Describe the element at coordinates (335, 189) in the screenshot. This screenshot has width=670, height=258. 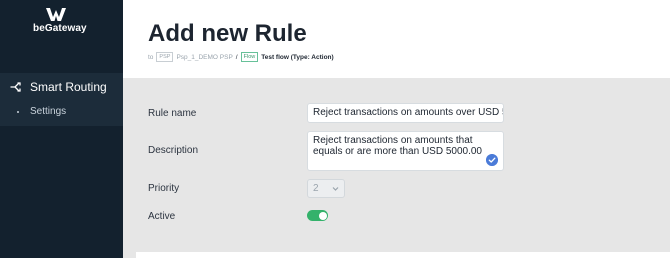
I see `chevron-down-icon` at that location.